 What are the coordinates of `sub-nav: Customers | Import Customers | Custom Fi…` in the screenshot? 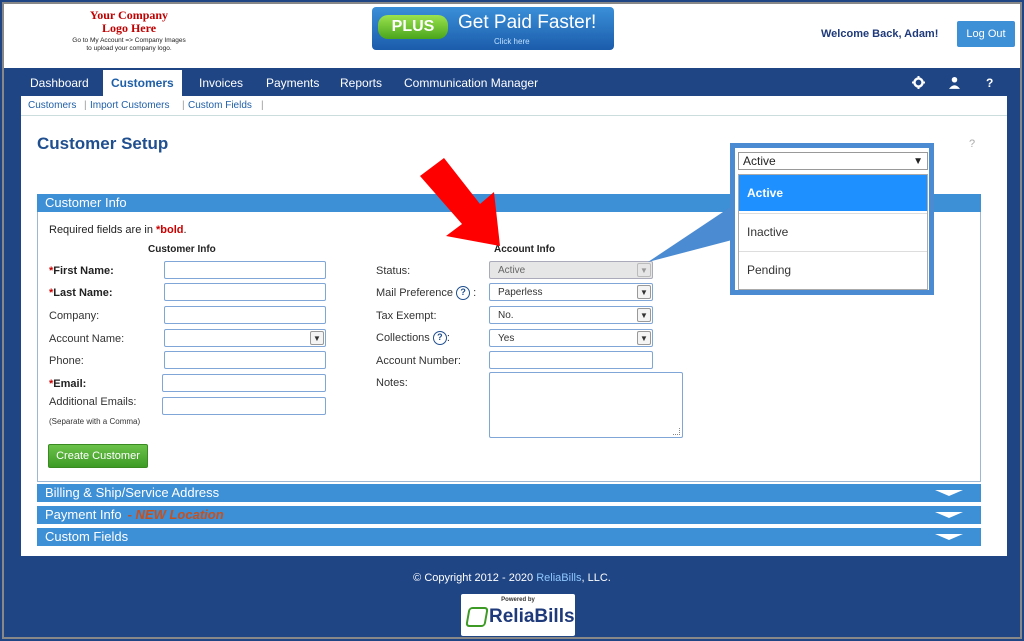 It's located at (514, 106).